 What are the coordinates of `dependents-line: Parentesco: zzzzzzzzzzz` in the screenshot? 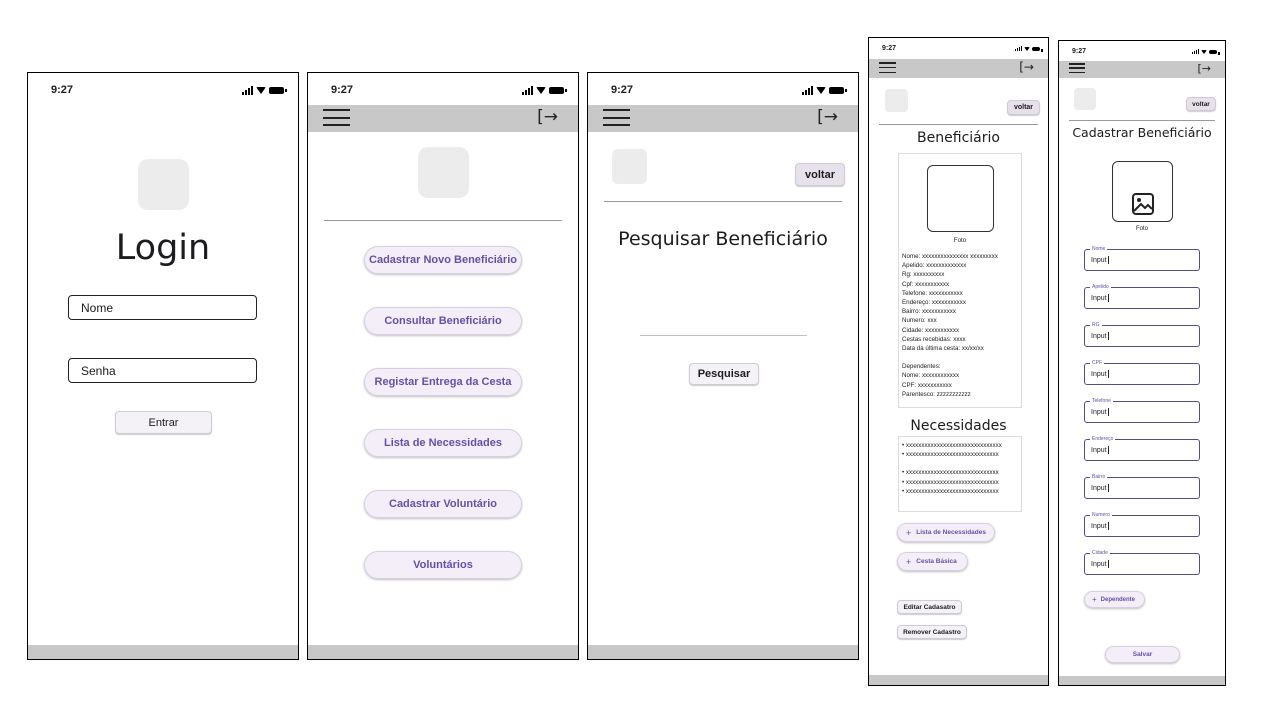 It's located at (936, 394).